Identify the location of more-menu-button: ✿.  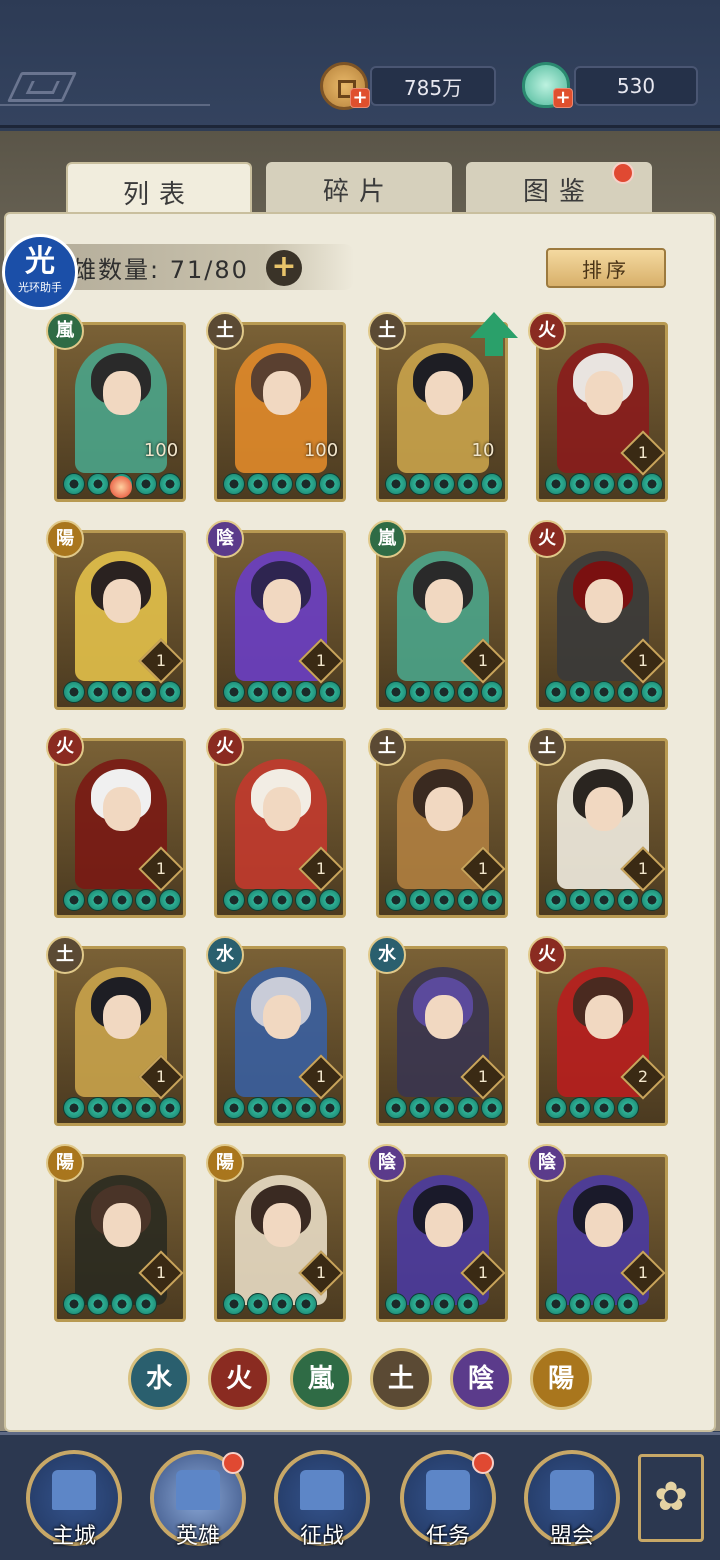
(671, 1498).